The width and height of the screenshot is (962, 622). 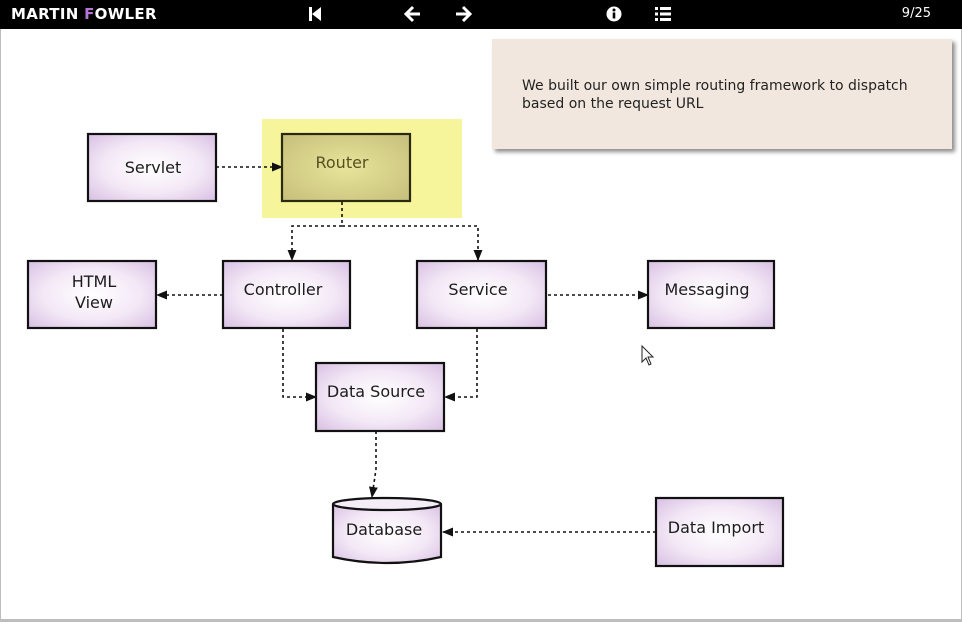 I want to click on page-counter: 9/25, so click(x=916, y=13).